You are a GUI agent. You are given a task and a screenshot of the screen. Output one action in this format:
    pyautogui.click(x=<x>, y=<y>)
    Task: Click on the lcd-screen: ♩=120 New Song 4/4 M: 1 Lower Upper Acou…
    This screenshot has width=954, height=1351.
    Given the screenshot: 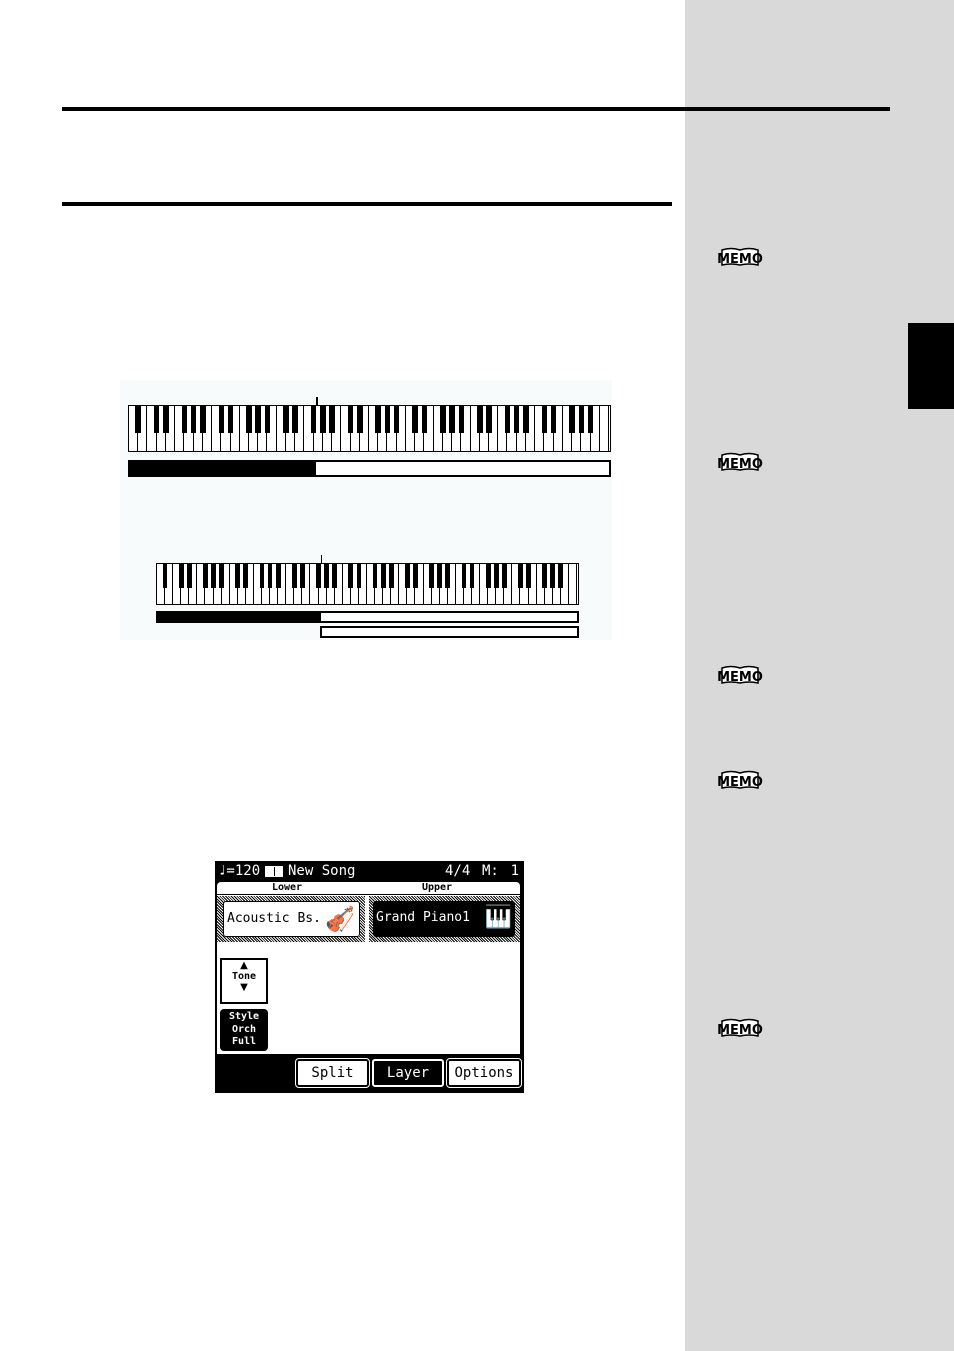 What is the action you would take?
    pyautogui.click(x=369, y=977)
    